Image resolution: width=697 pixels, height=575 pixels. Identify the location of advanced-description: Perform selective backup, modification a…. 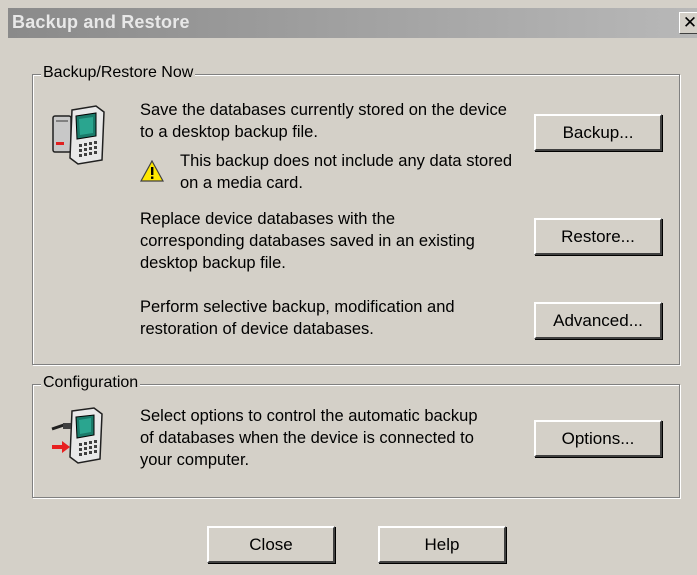
(297, 318).